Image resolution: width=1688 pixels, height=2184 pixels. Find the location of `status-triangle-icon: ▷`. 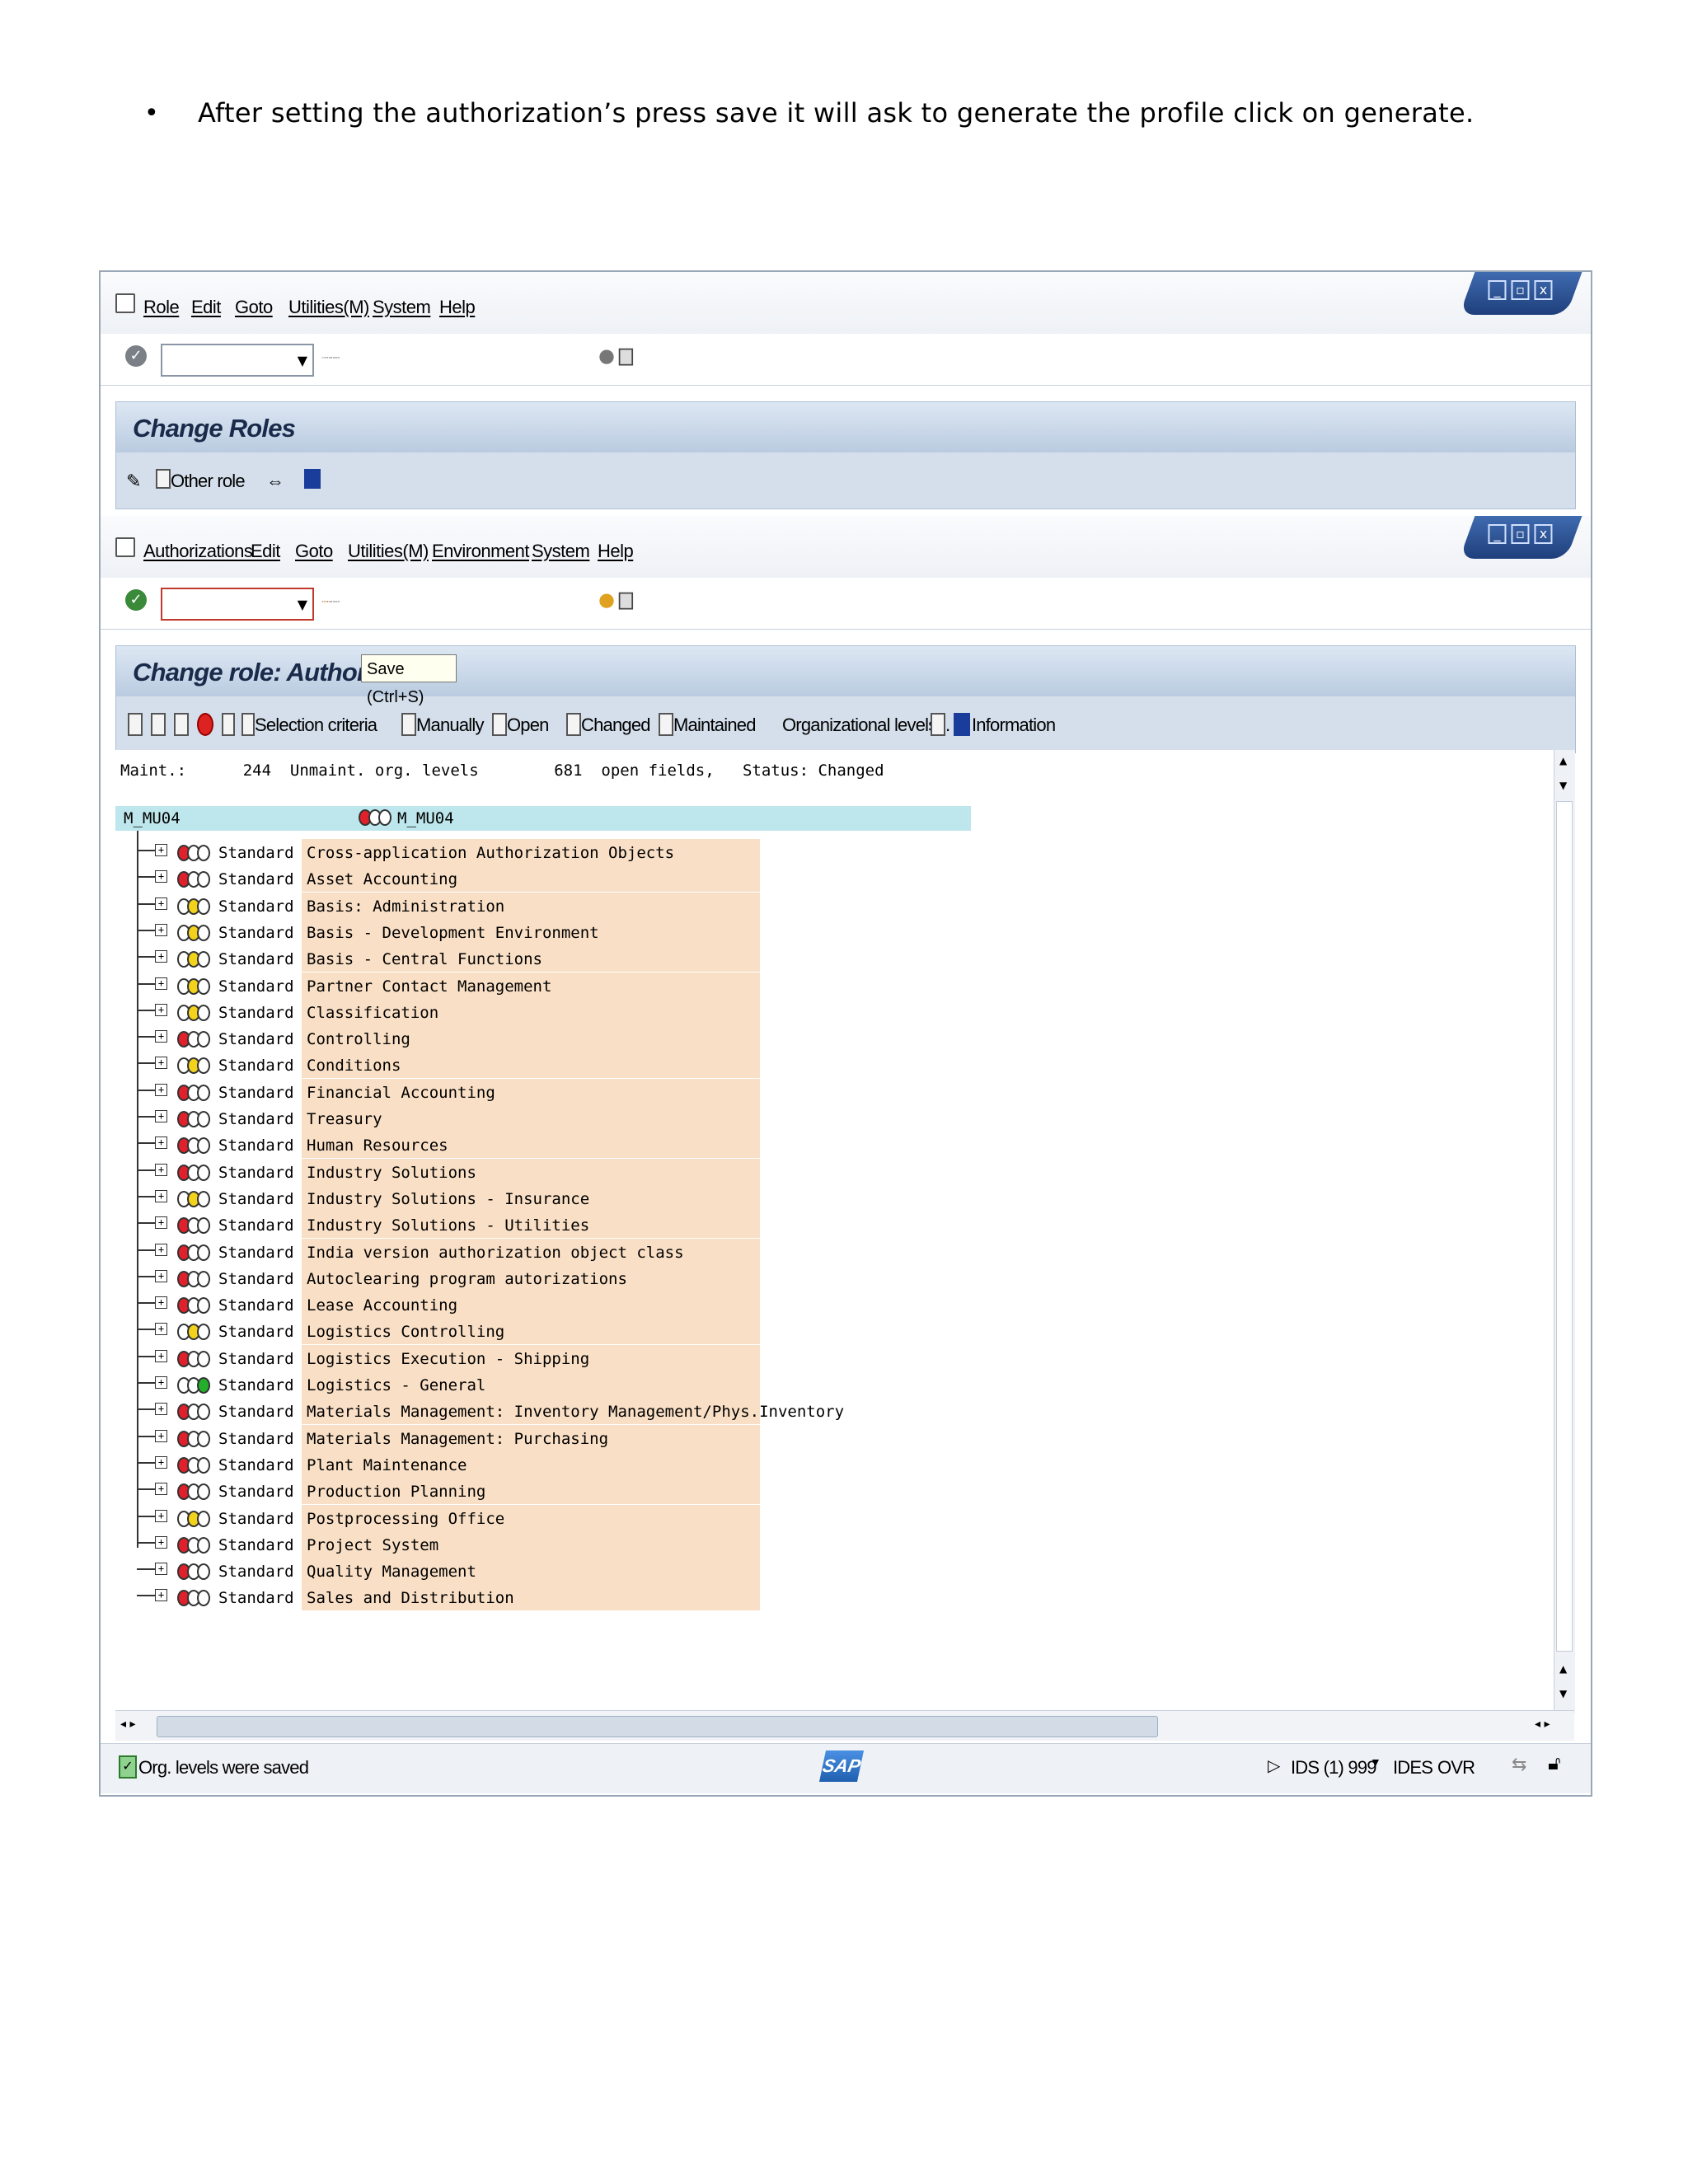

status-triangle-icon: ▷ is located at coordinates (1274, 1765).